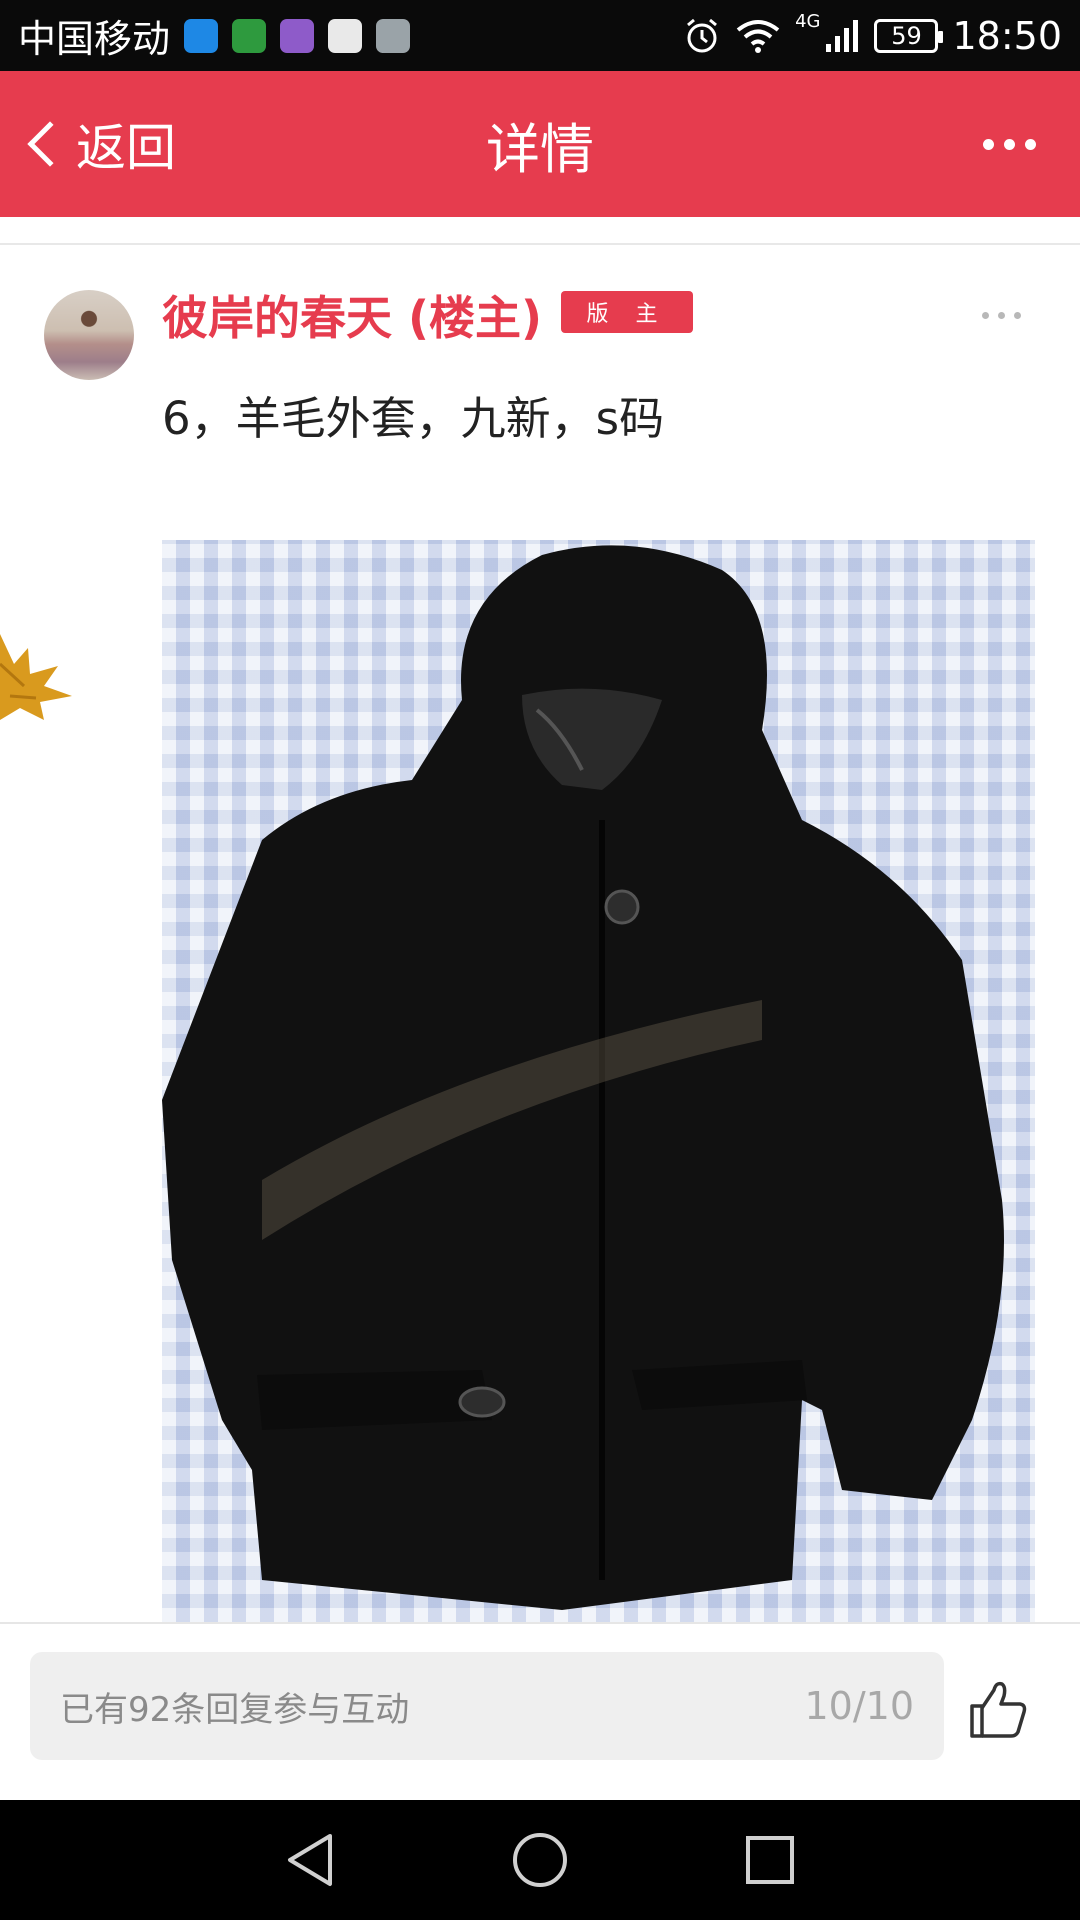 This screenshot has width=1080, height=1920. I want to click on square-recents-icon, so click(770, 1860).